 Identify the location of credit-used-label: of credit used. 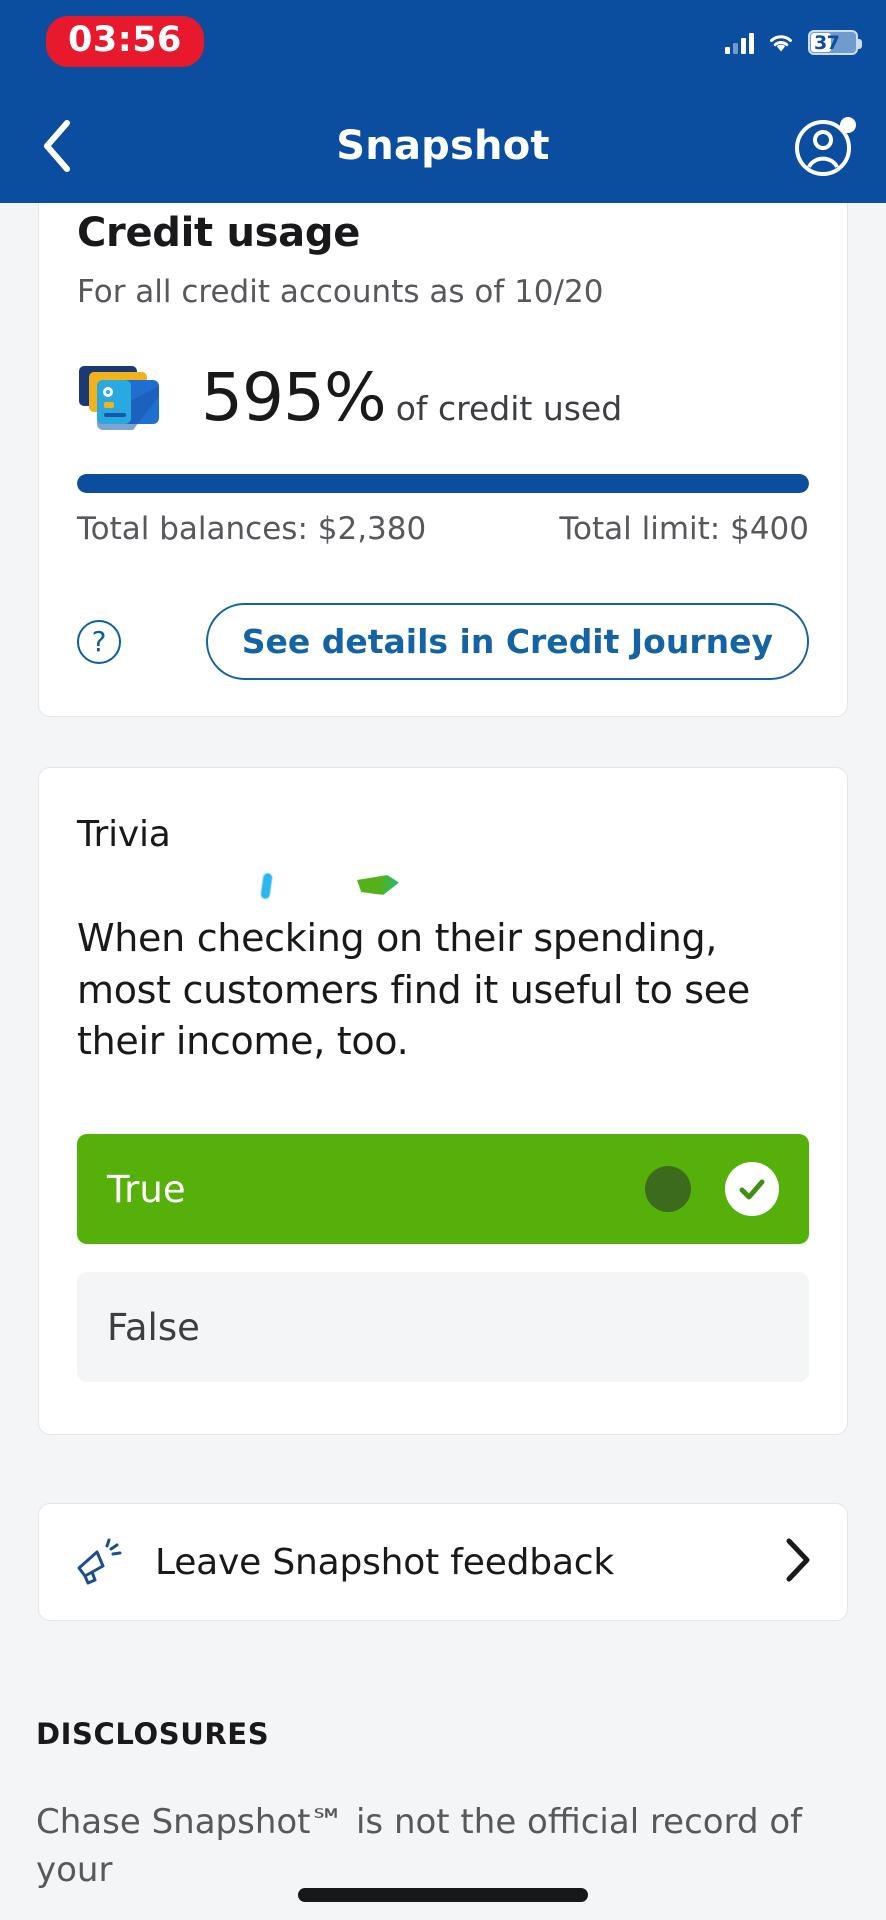
(509, 408).